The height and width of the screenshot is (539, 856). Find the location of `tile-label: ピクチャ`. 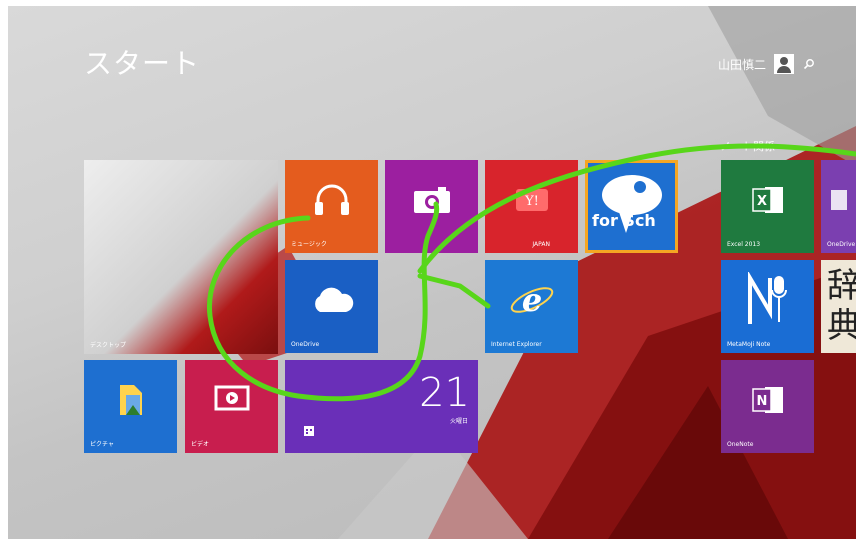

tile-label: ピクチャ is located at coordinates (102, 444).